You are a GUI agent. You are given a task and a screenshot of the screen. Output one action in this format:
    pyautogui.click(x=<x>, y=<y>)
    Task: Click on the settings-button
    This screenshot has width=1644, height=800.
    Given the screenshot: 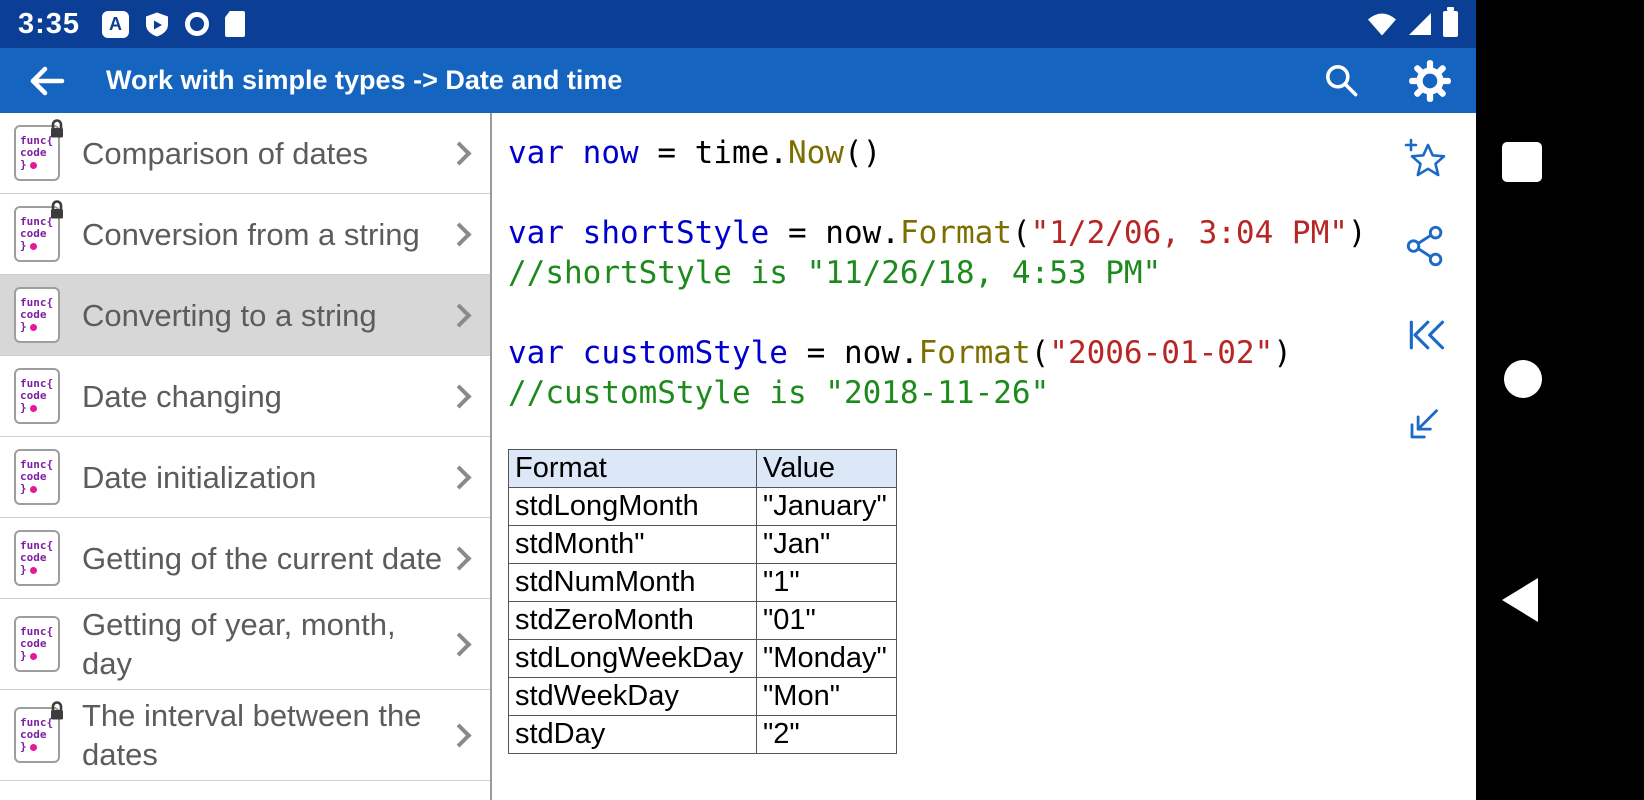 What is the action you would take?
    pyautogui.click(x=1430, y=81)
    